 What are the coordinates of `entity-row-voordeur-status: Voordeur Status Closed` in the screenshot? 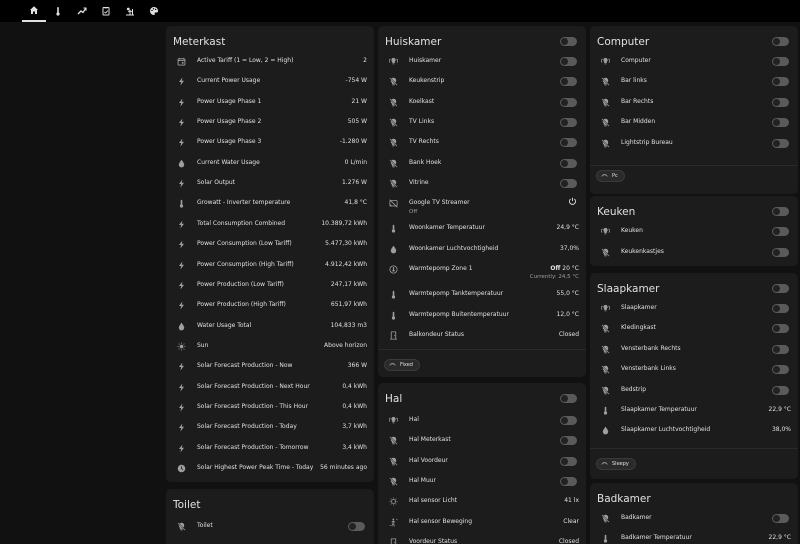 It's located at (482, 538).